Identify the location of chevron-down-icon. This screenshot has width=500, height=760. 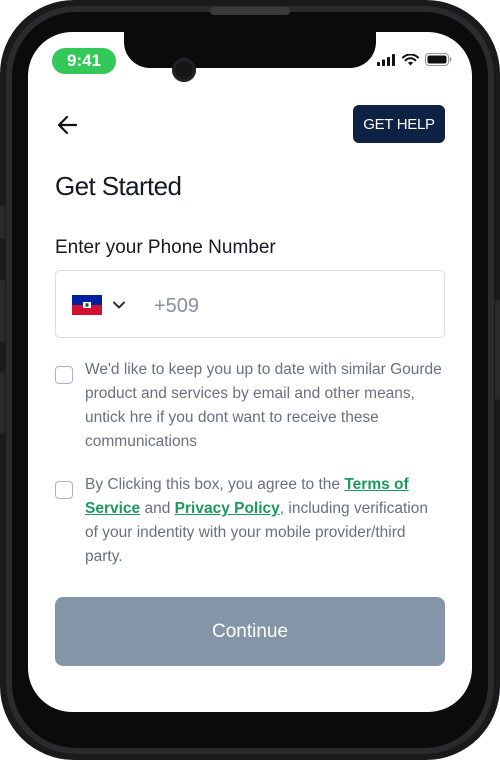
(119, 305).